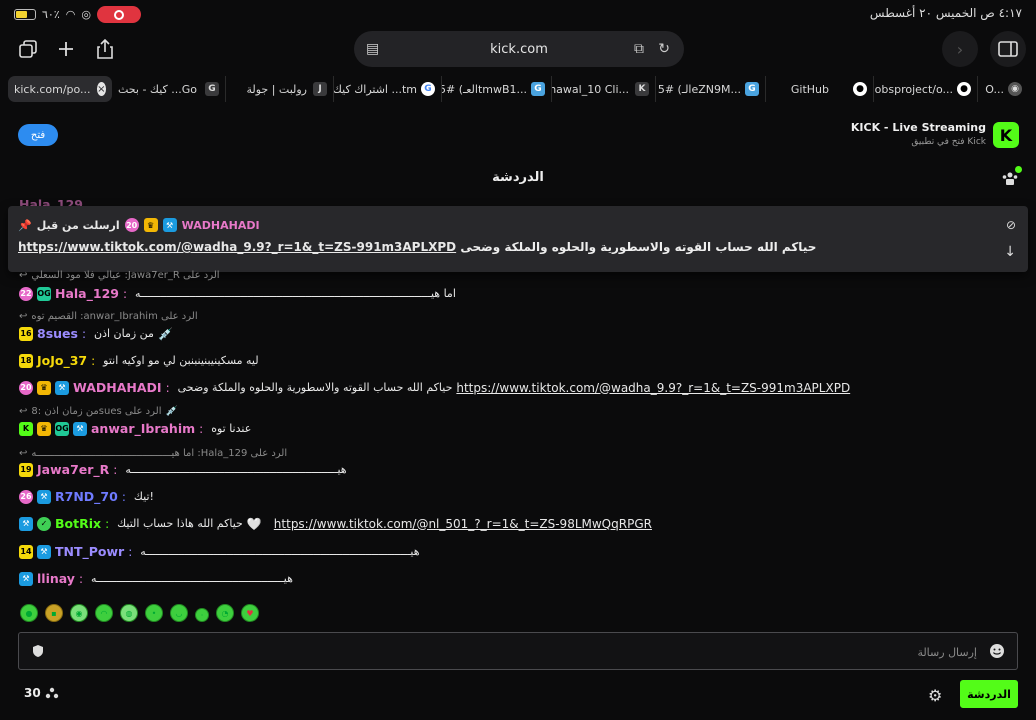 Image resolution: width=1036 pixels, height=720 pixels. Describe the element at coordinates (154, 613) in the screenshot. I see `emote-6-icon: •` at that location.